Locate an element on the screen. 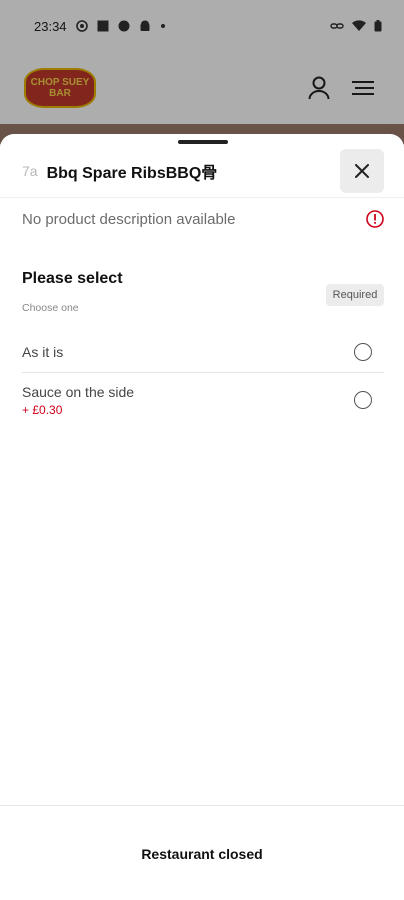 The width and height of the screenshot is (404, 900). product-description: No product description available is located at coordinates (129, 219).